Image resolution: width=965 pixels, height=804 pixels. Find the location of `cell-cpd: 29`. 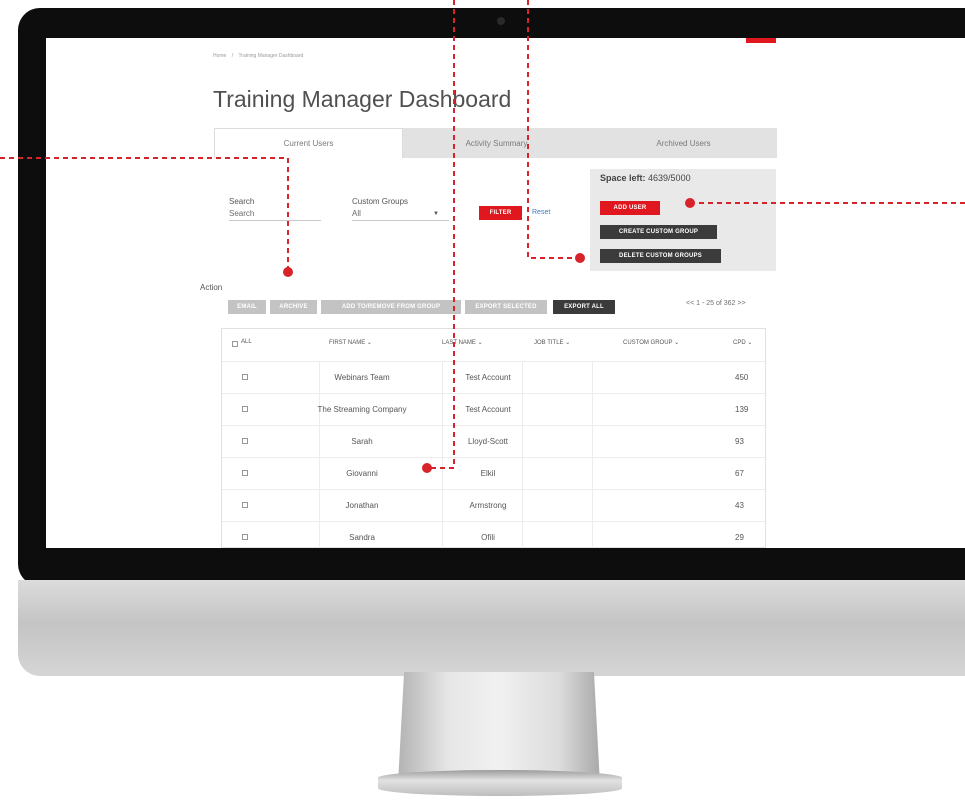

cell-cpd: 29 is located at coordinates (739, 537).